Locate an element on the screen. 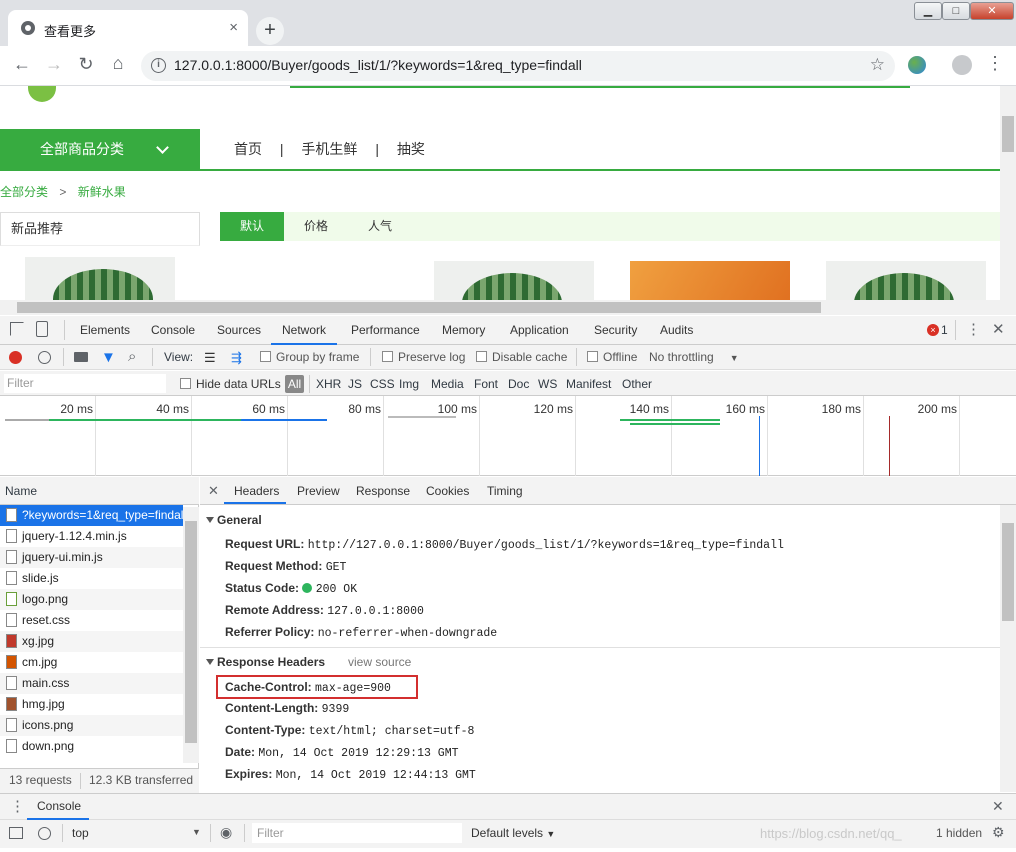  console-sidebar-icon is located at coordinates (16, 833).